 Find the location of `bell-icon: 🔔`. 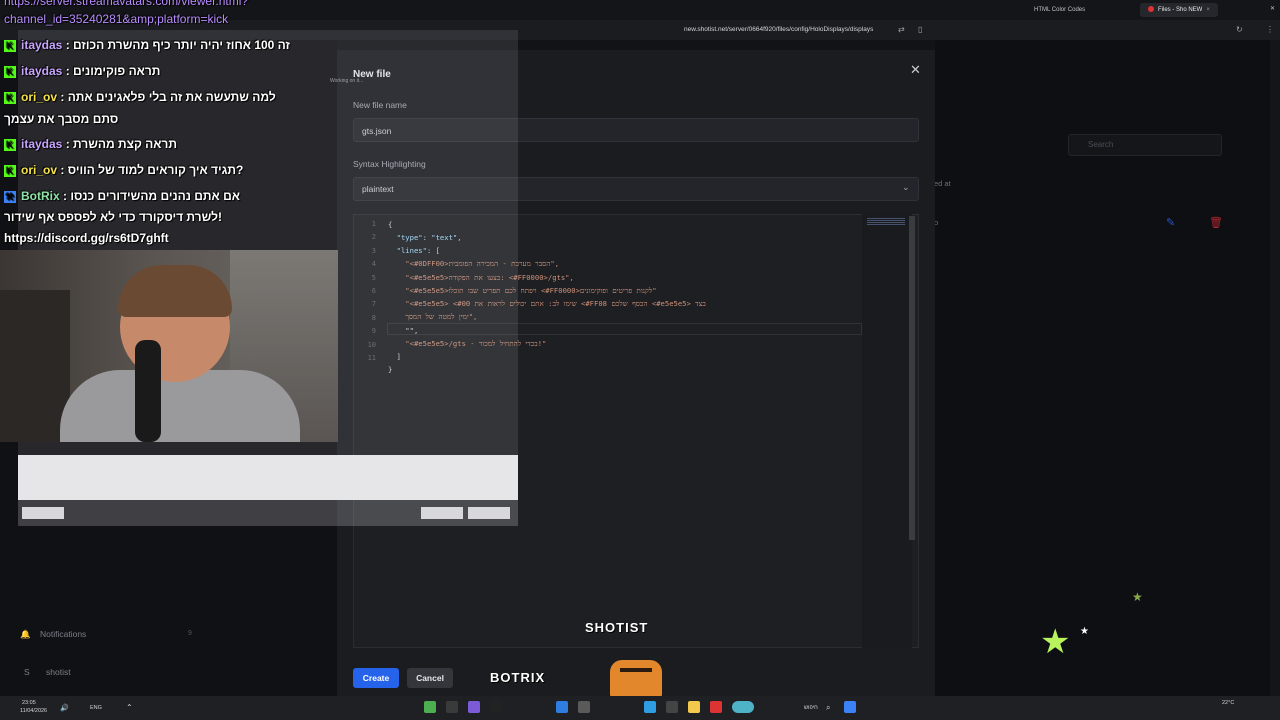

bell-icon: 🔔 is located at coordinates (25, 634).